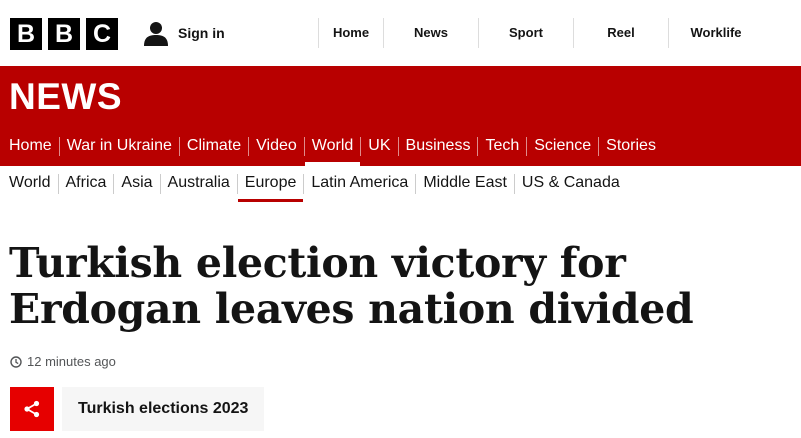  What do you see at coordinates (359, 184) in the screenshot?
I see `subnav-latin-america: Latin America` at bounding box center [359, 184].